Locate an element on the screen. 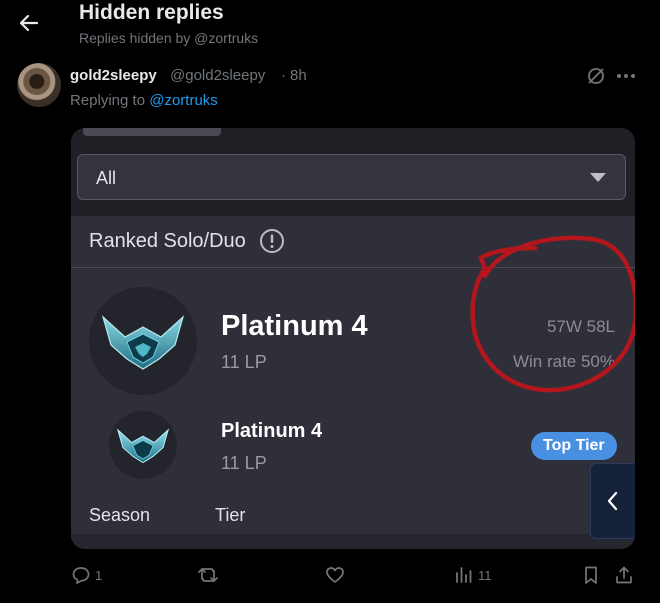  chevron-left-icon is located at coordinates (612, 501).